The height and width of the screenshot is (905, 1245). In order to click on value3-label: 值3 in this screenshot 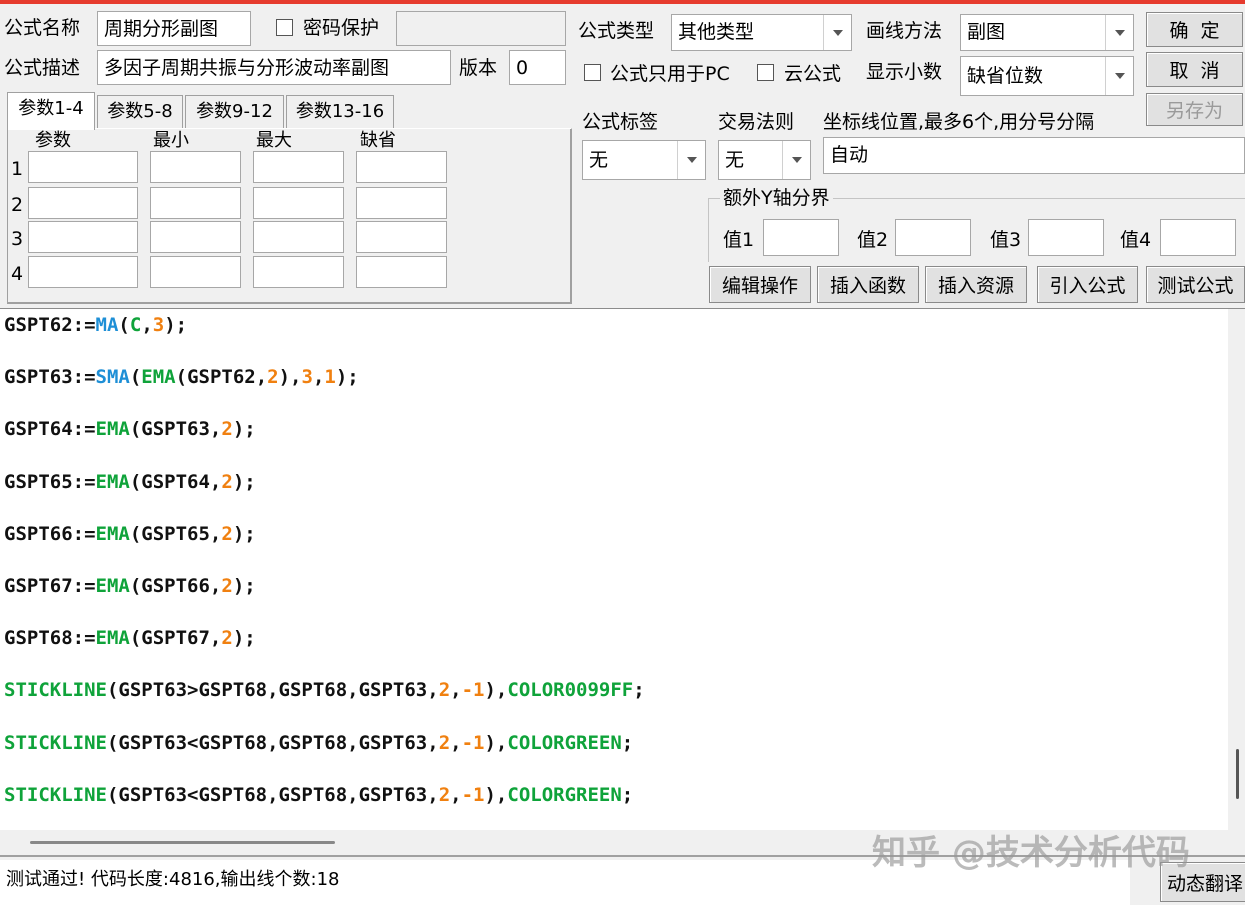, I will do `click(1006, 240)`.